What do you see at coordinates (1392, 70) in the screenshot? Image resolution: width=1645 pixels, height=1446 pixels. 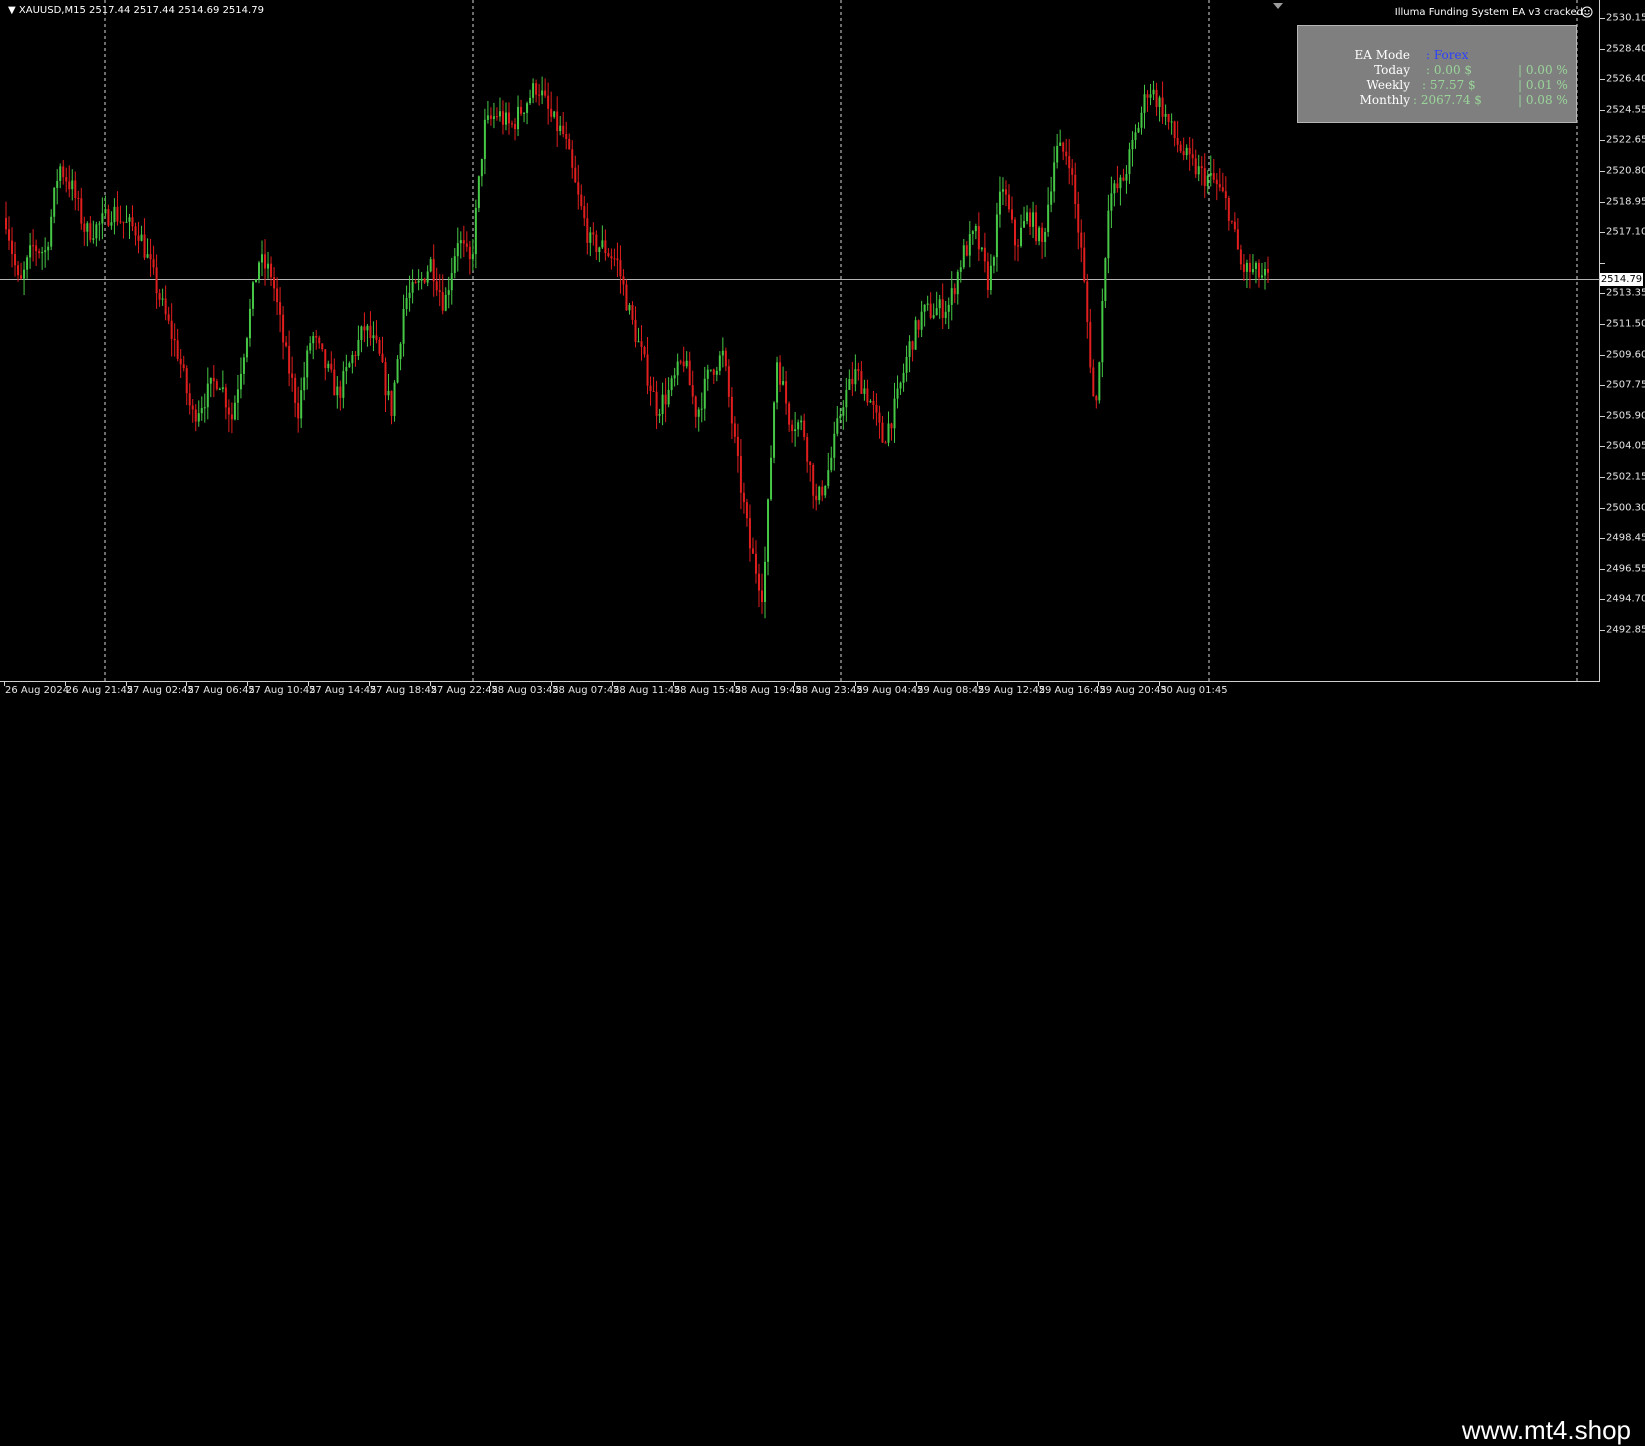 I see `ea-row-label: Today` at bounding box center [1392, 70].